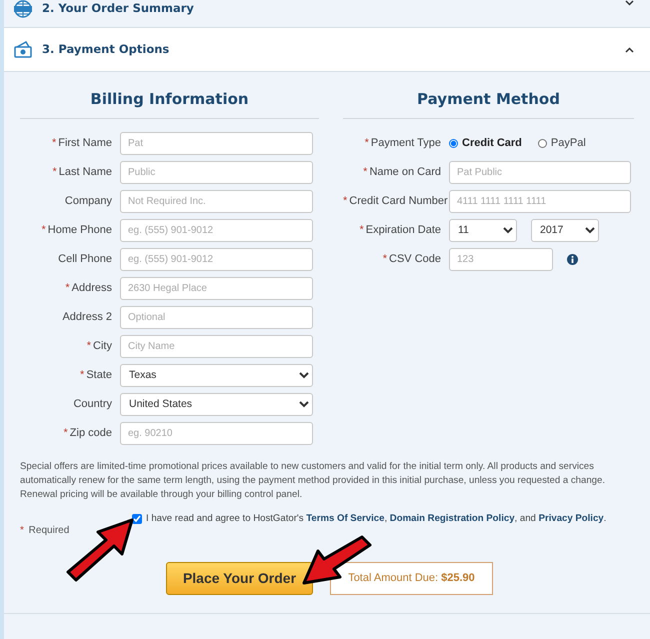 This screenshot has width=650, height=639. I want to click on disclaimer-text: Special offers are limited-time promotional prices available to new customers and valid for the initial term only. All products and services automatically renew for the same term length, using the payment method provided in this initial purchase, unless you requested a change. Renewal pricing will be available through your billing control panel., so click(312, 481).